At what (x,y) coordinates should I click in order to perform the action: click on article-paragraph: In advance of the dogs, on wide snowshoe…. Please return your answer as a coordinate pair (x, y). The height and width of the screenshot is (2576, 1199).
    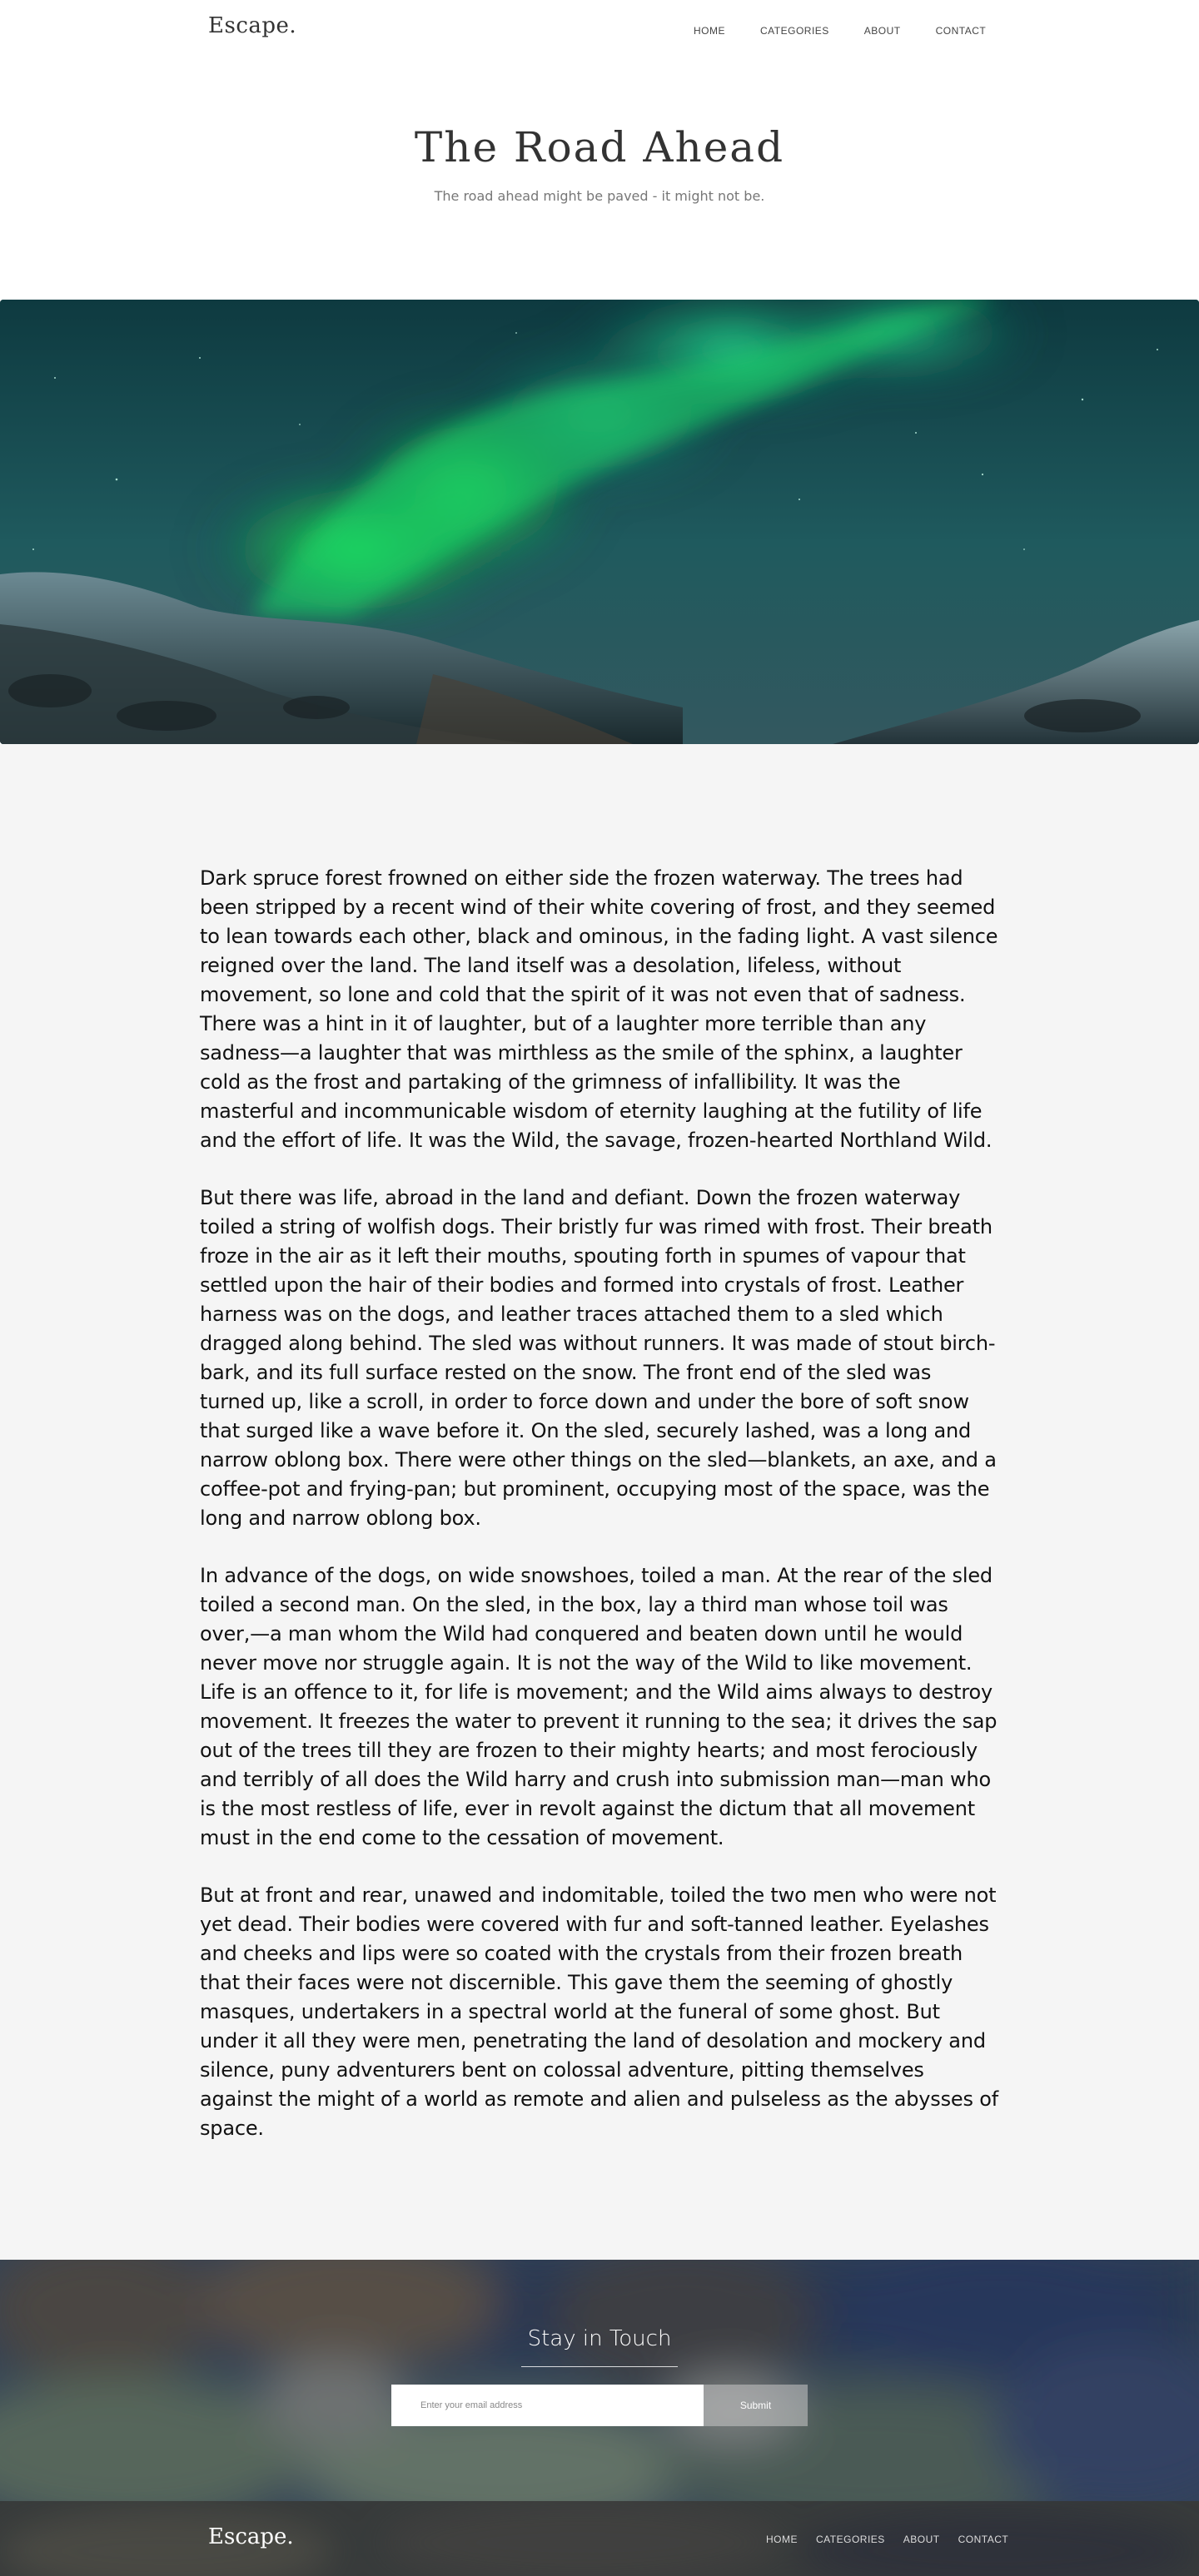
    Looking at the image, I should click on (599, 1706).